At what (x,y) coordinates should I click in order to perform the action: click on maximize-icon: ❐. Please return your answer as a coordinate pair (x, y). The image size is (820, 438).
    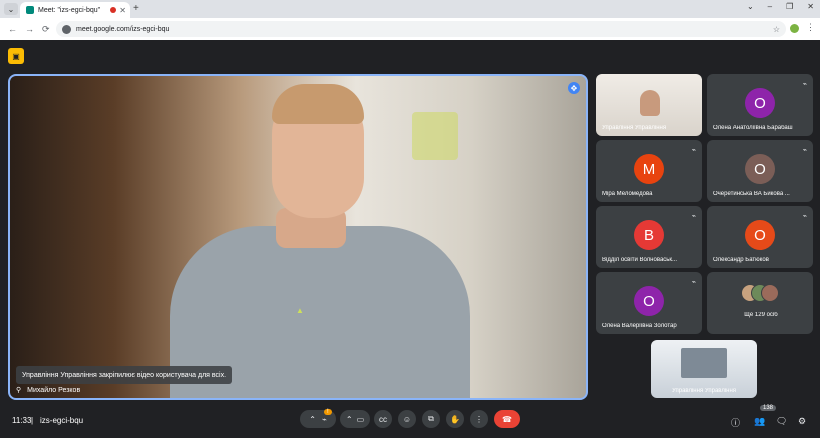
    Looking at the image, I should click on (789, 6).